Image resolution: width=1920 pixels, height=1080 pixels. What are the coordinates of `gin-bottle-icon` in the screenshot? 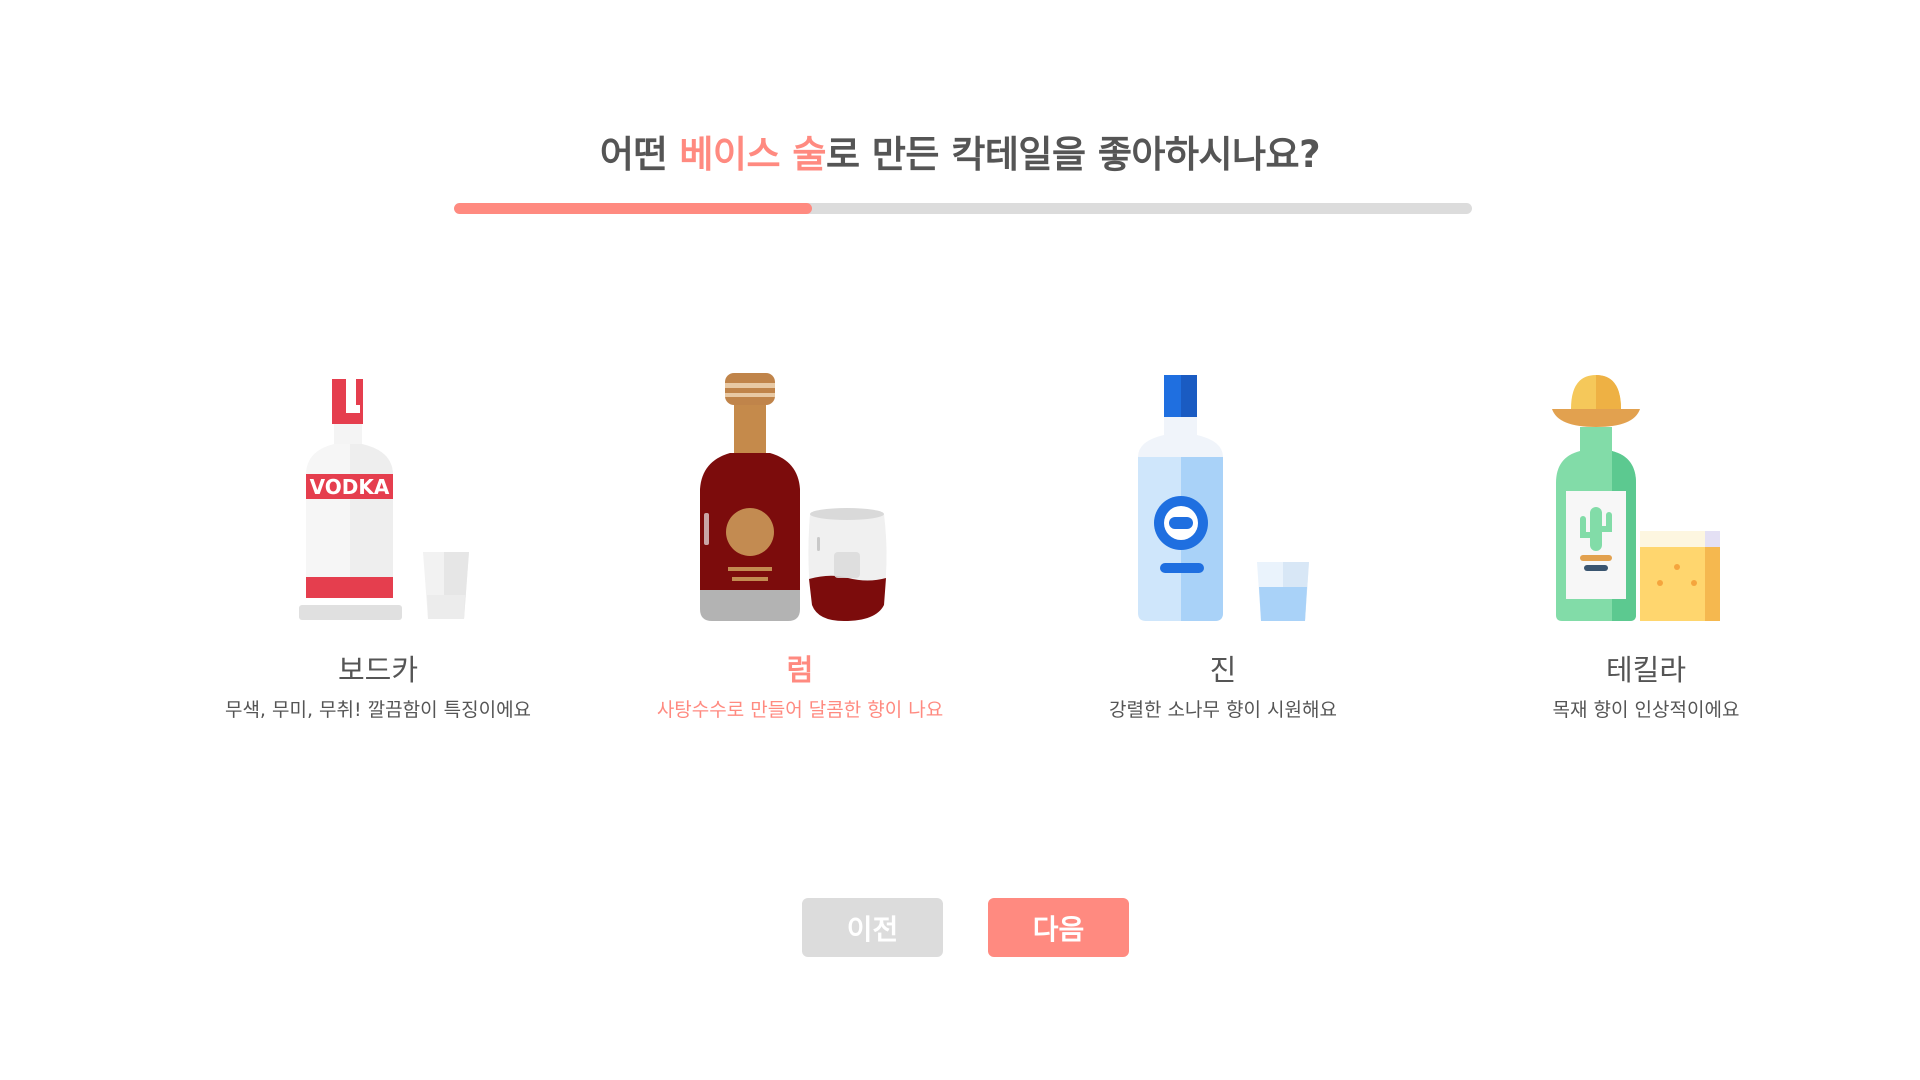 It's located at (1223, 498).